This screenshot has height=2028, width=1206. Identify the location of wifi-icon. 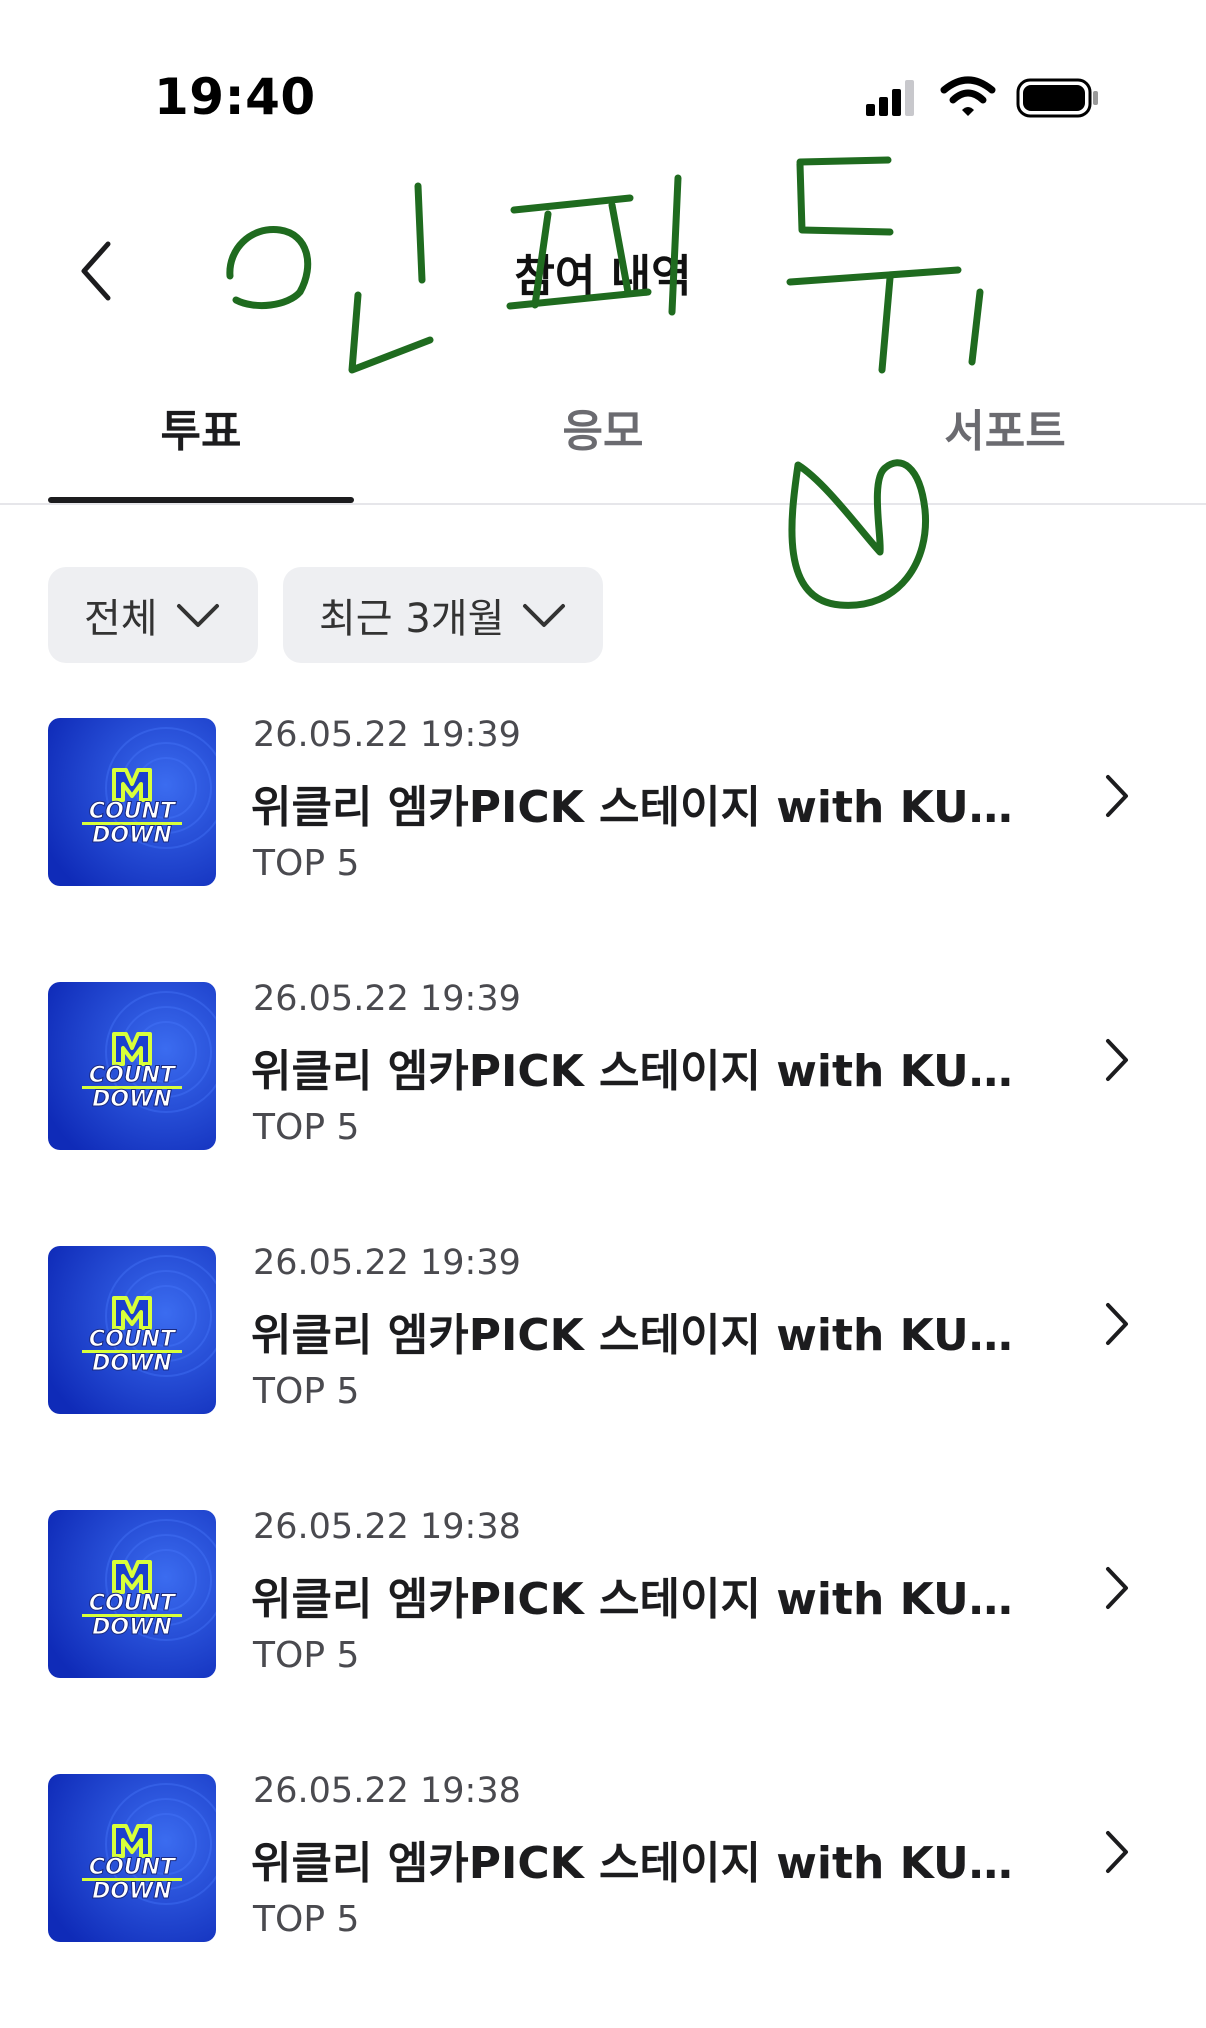
(968, 96).